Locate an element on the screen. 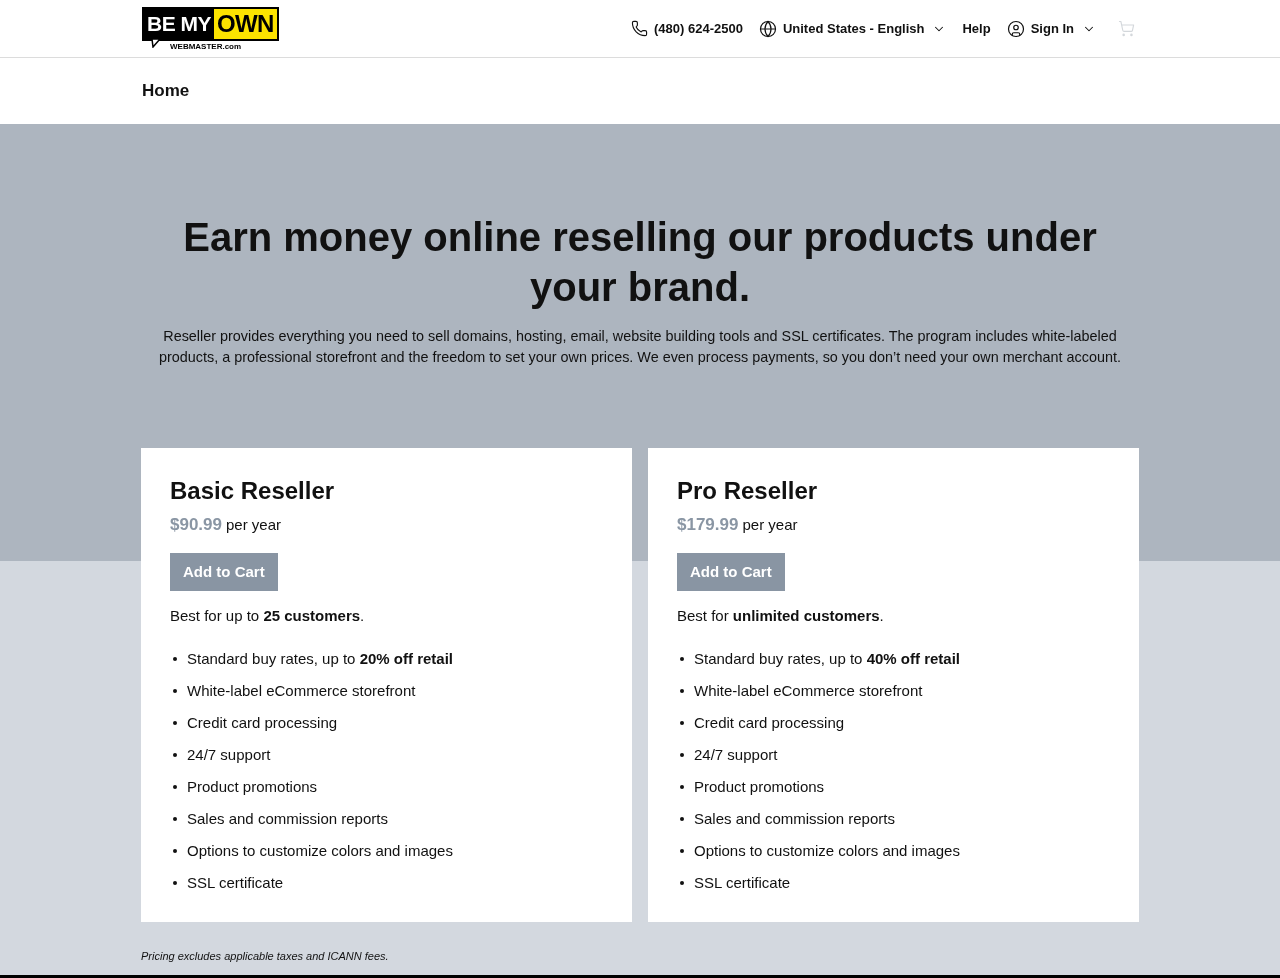 The image size is (1280, 978). cart-icon is located at coordinates (1126, 28).